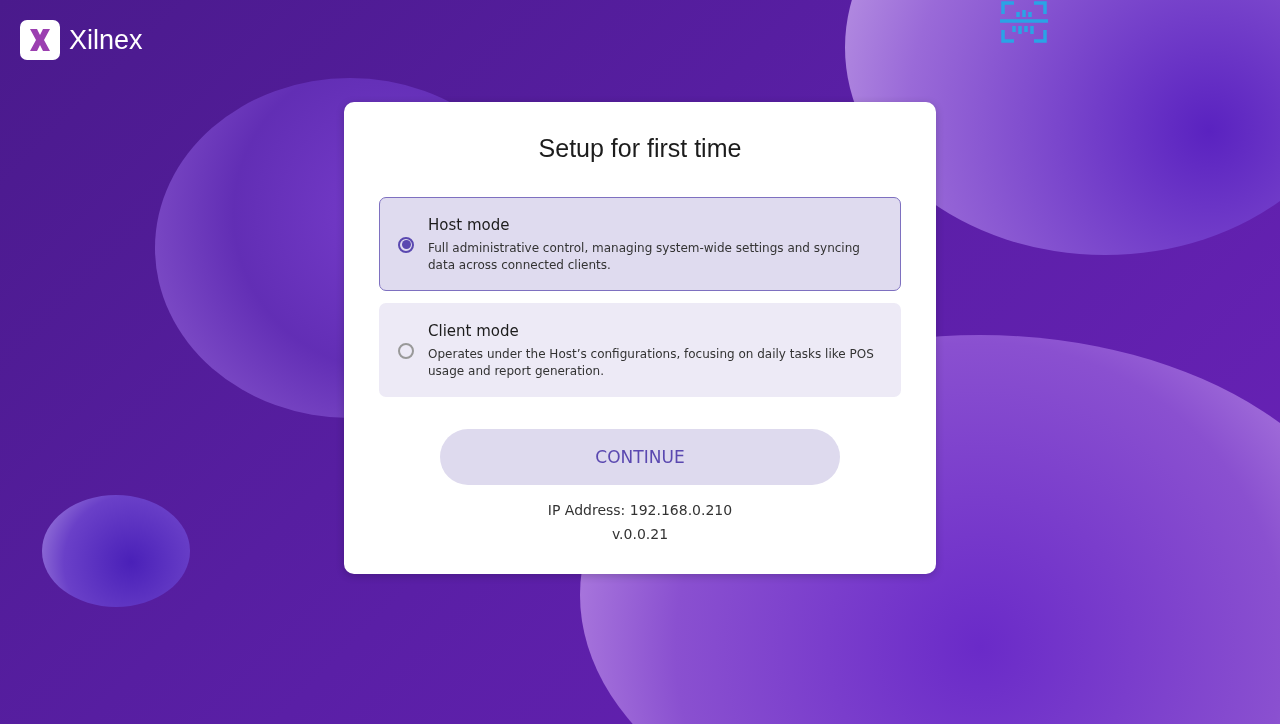 This screenshot has height=724, width=1280. Describe the element at coordinates (1024, 22) in the screenshot. I see `scan-icon` at that location.